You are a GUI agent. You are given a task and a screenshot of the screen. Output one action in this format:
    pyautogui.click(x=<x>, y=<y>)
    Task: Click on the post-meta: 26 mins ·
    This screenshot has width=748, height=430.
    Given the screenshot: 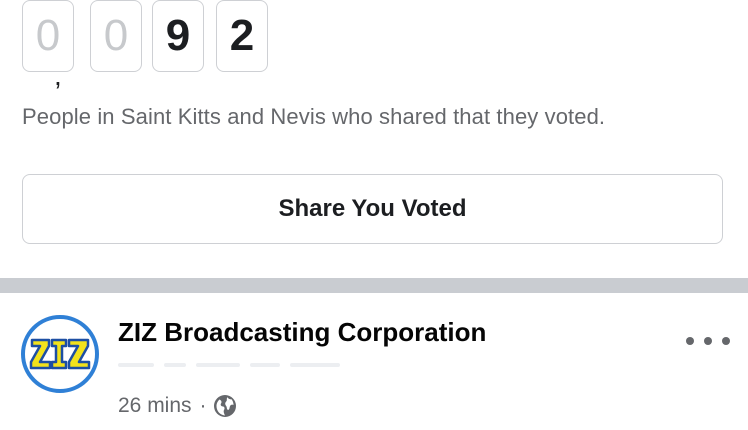 What is the action you would take?
    pyautogui.click(x=177, y=406)
    